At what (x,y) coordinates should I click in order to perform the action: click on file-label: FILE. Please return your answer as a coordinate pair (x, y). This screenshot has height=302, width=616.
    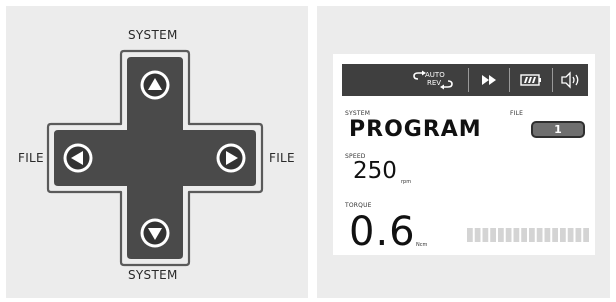
    Looking at the image, I should click on (517, 113).